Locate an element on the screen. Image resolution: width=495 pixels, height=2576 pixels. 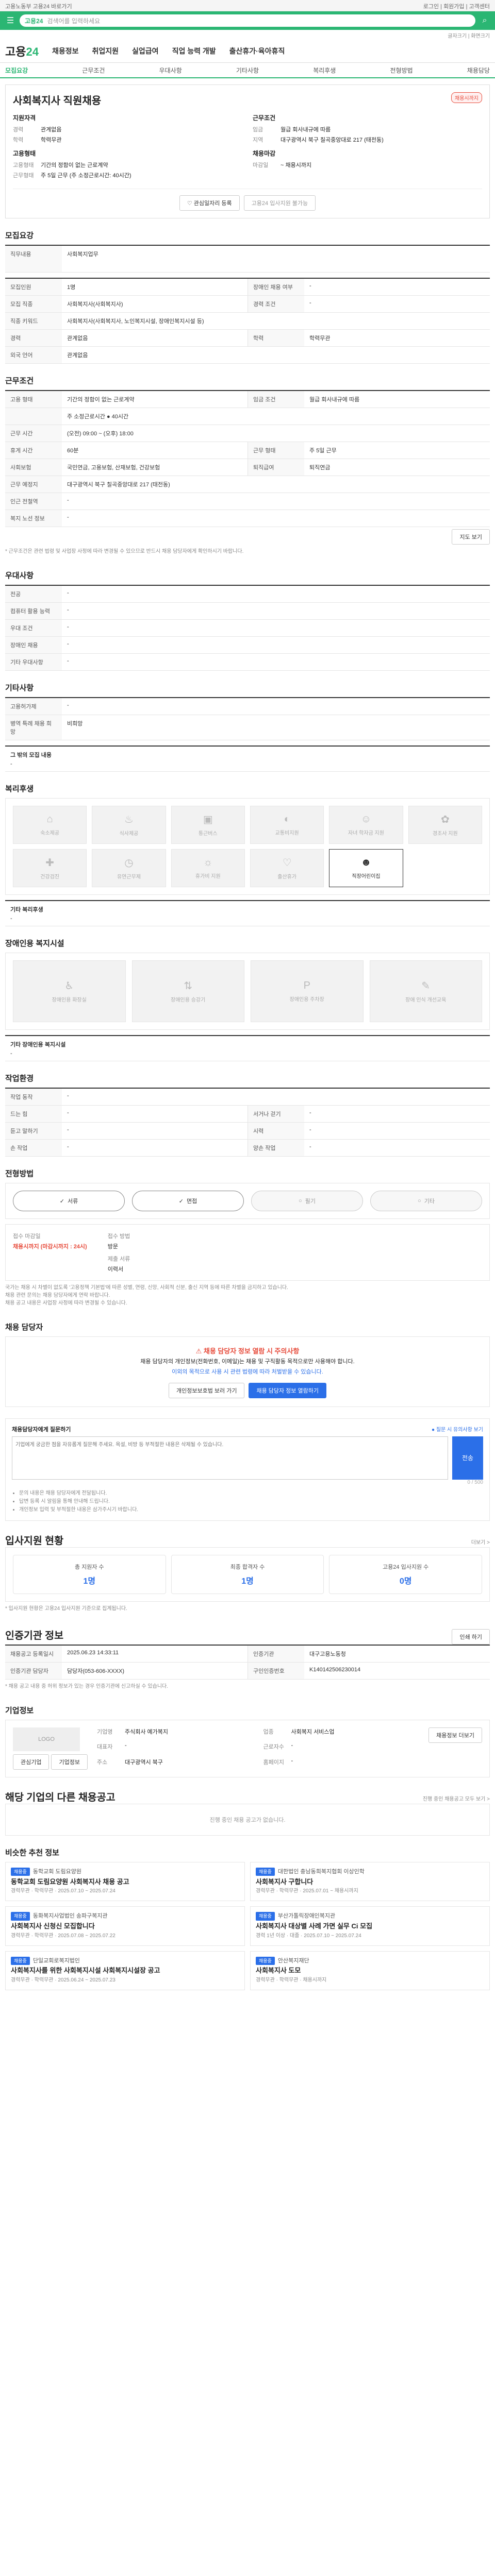
view-contact-button: 채용 담당자 정보 열람하기 is located at coordinates (287, 1390).